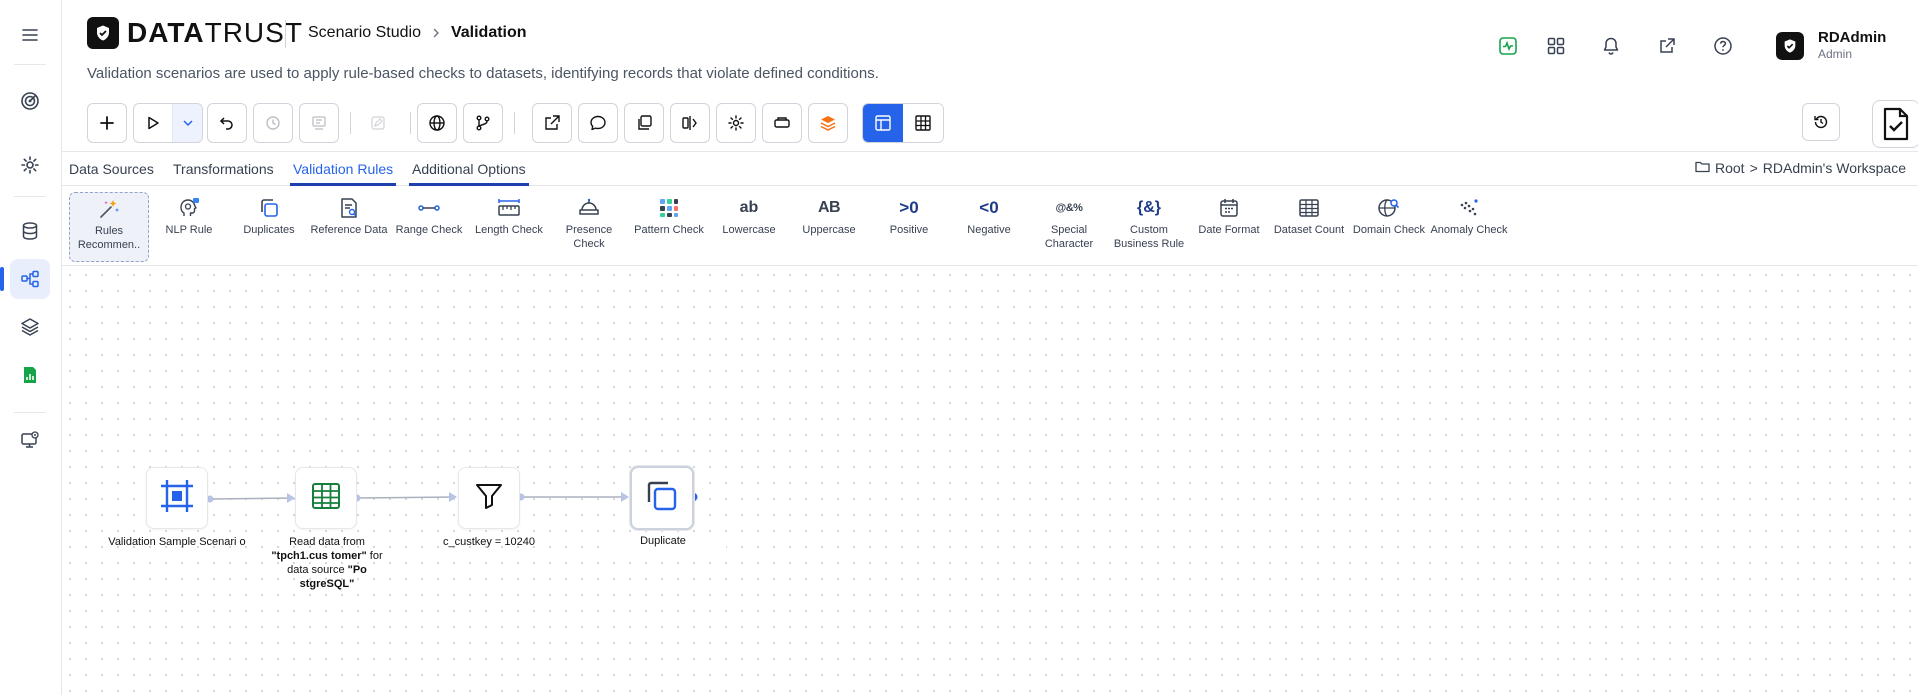  What do you see at coordinates (1556, 46) in the screenshot?
I see `apps-grid-icon` at bounding box center [1556, 46].